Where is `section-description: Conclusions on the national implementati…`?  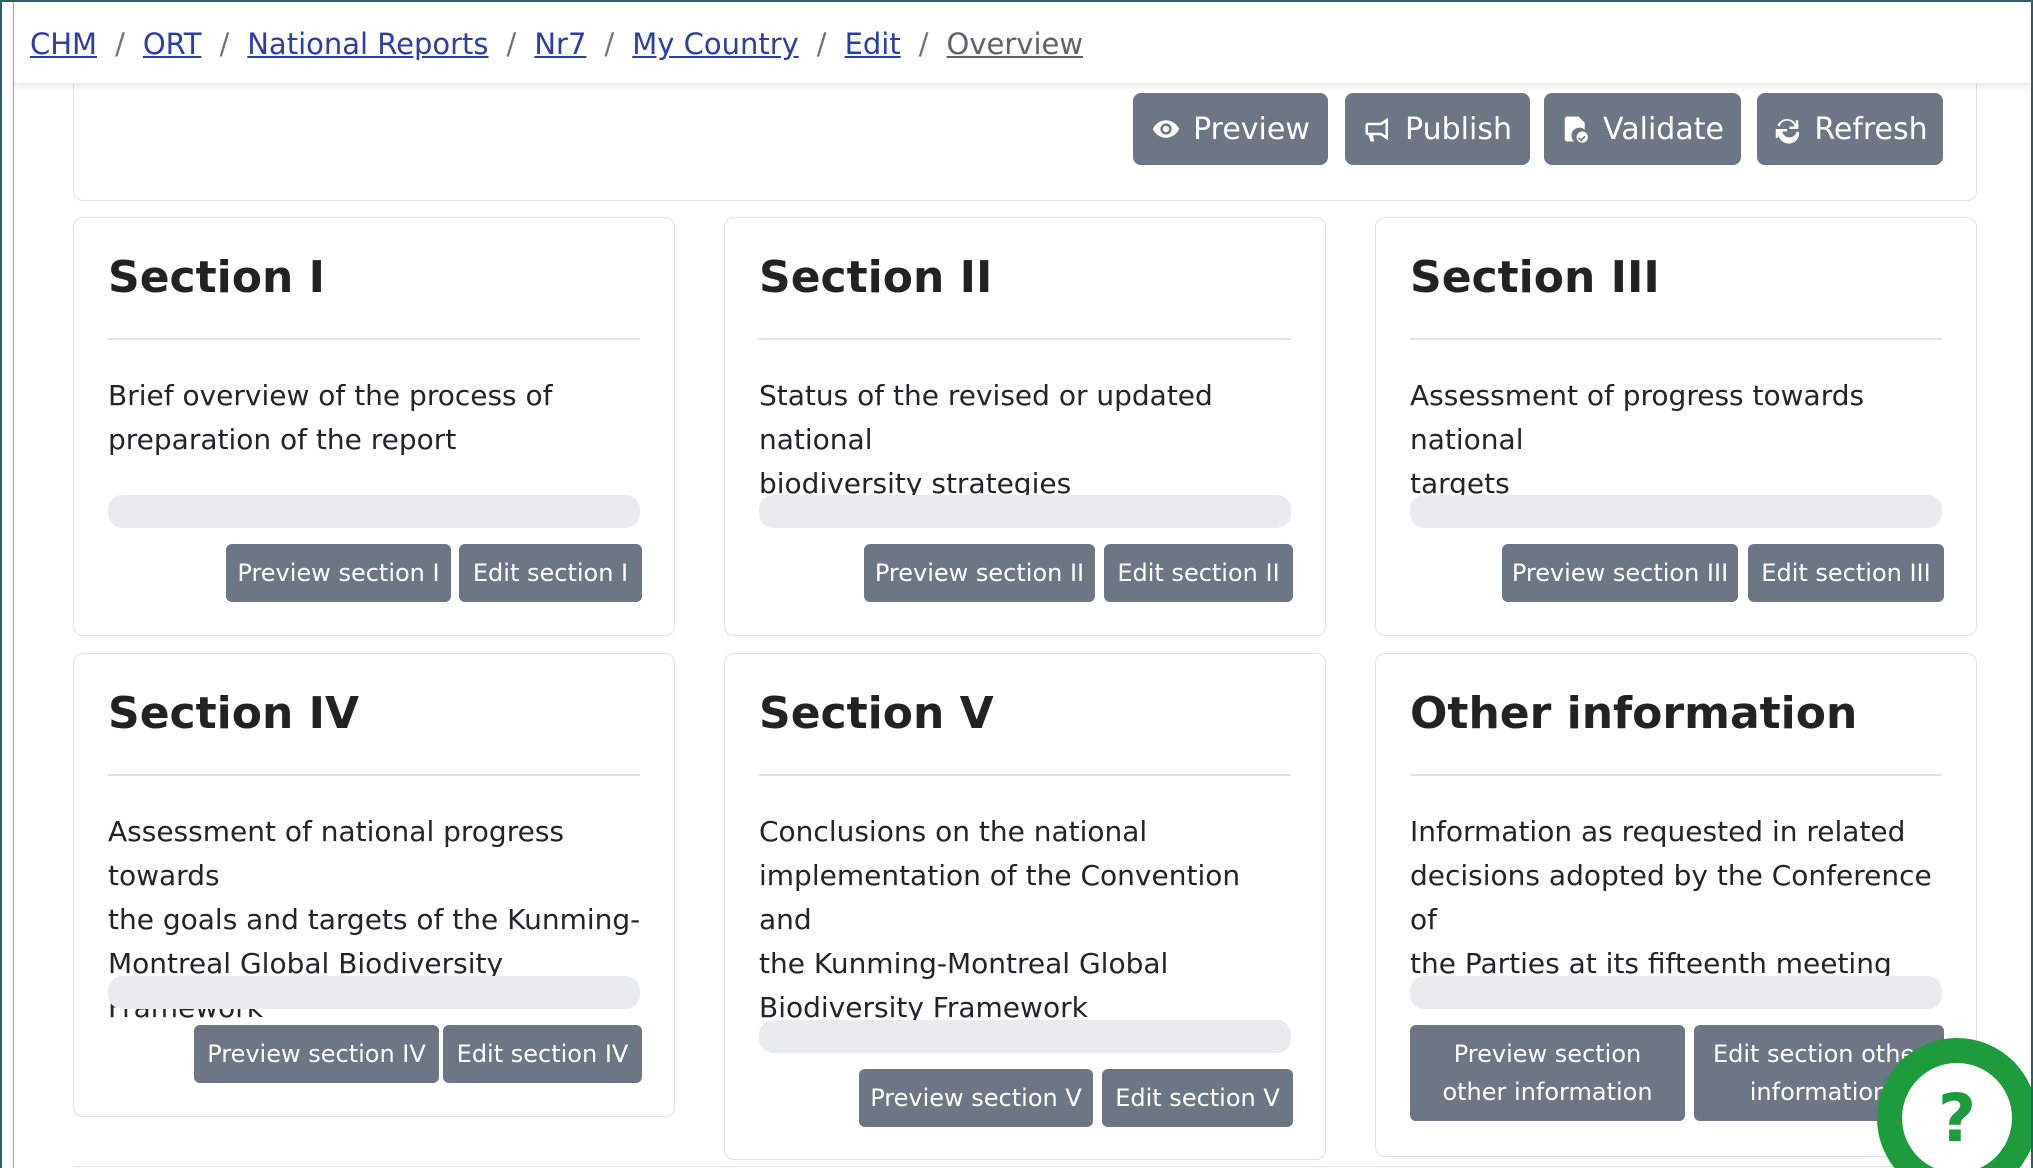
section-description: Conclusions on the national implementati… is located at coordinates (1000, 919).